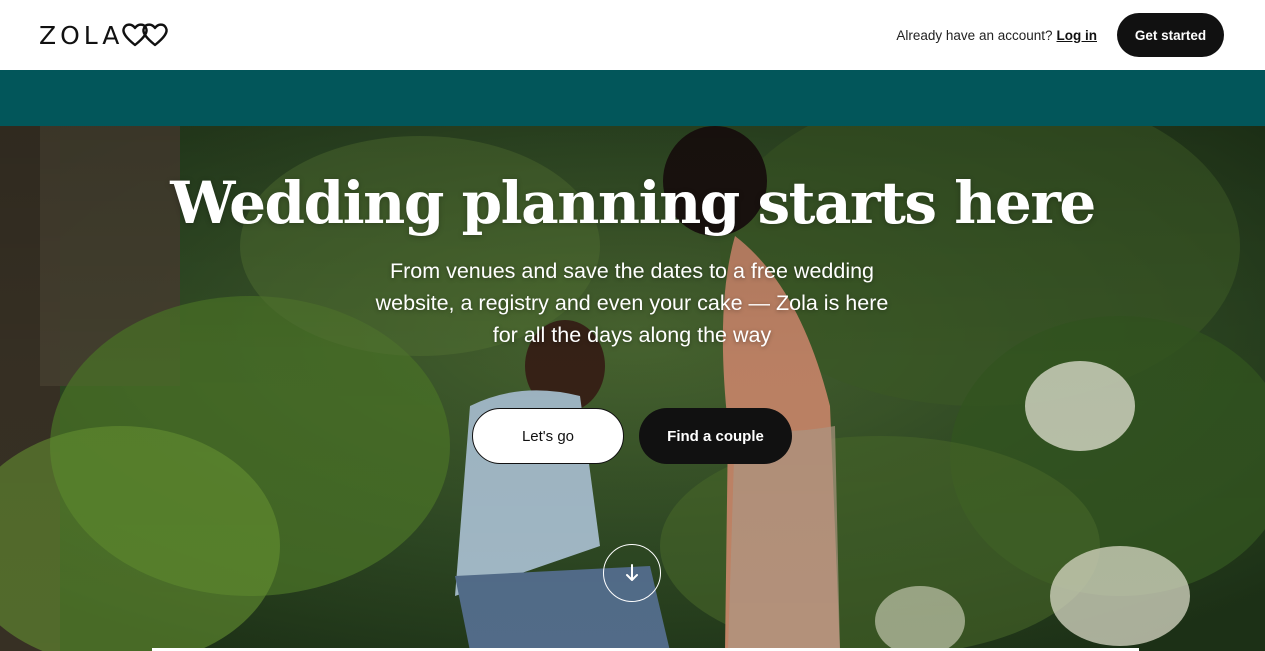 This screenshot has width=1265, height=651. Describe the element at coordinates (1170, 35) in the screenshot. I see `get-started-button: Get started` at that location.